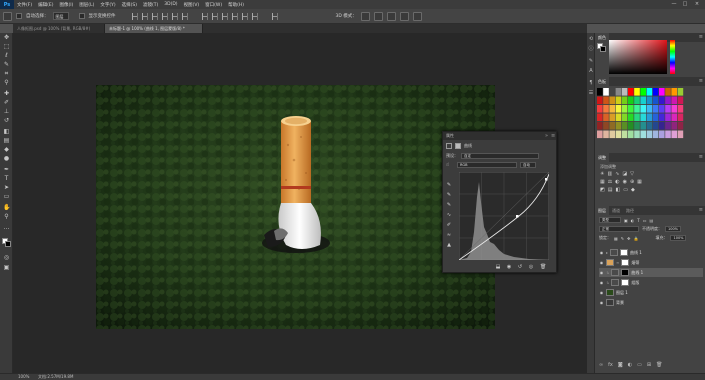  Describe the element at coordinates (254, 16) in the screenshot. I see `distribute-right-icon` at that location.